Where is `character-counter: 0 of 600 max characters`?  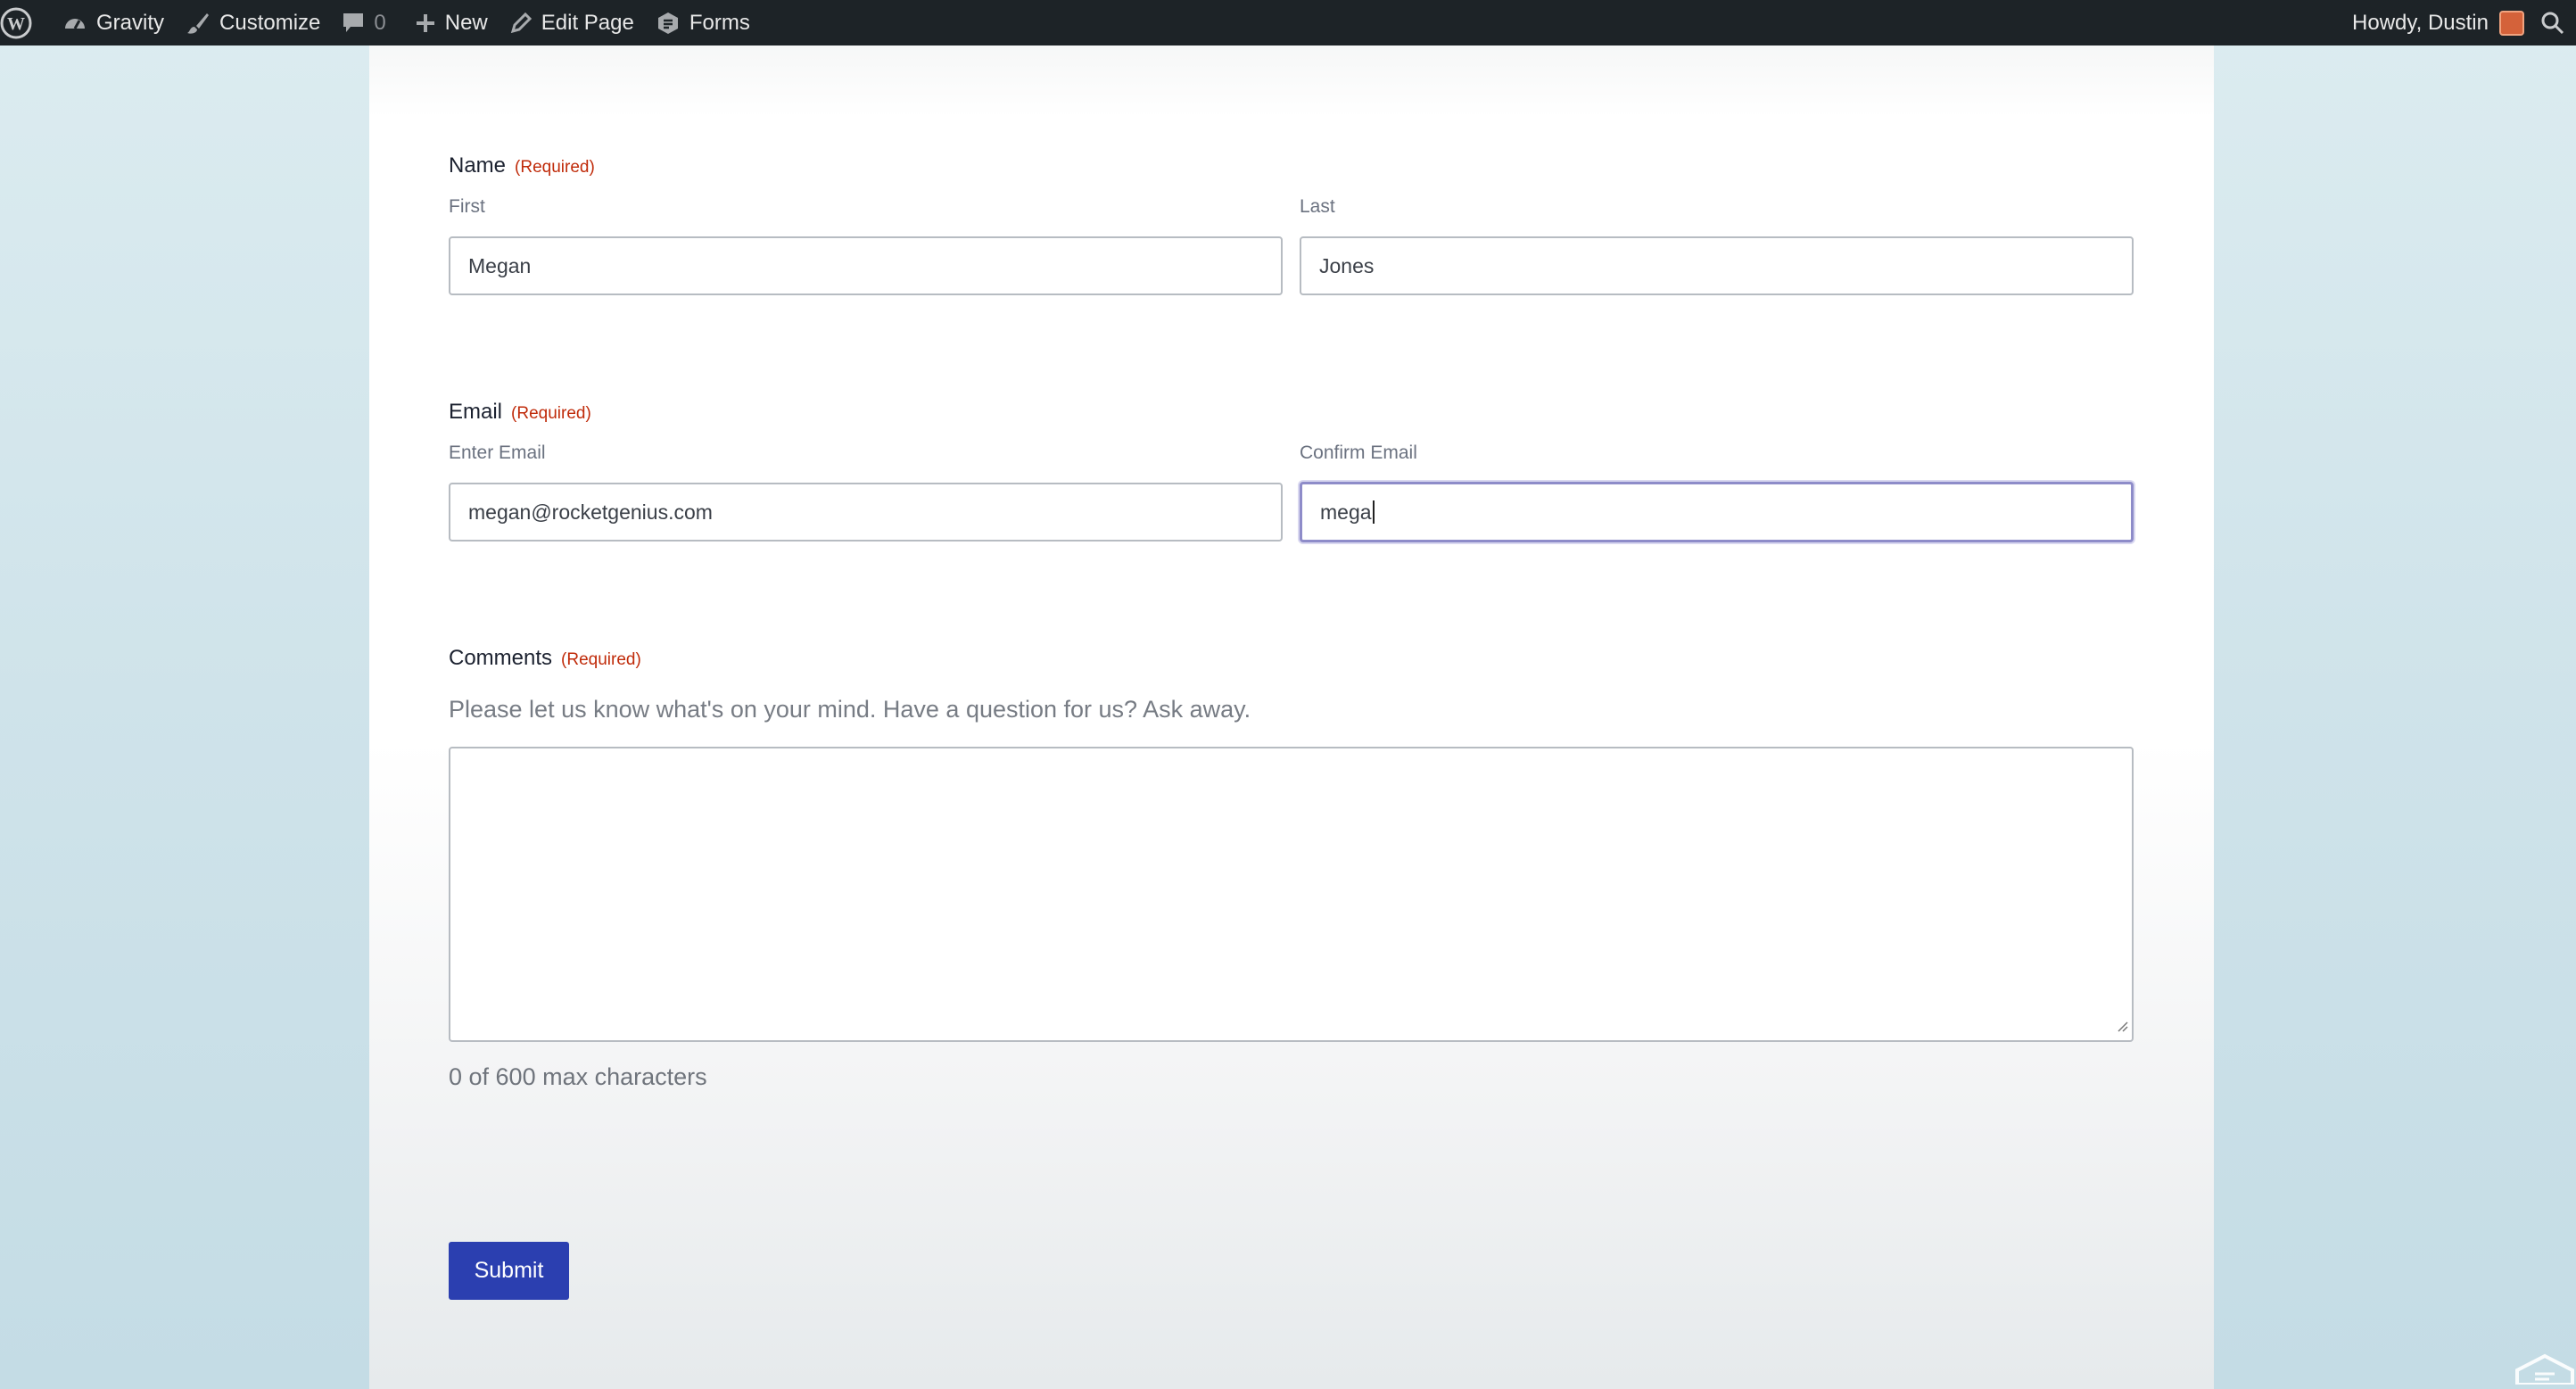
character-counter: 0 of 600 max characters is located at coordinates (578, 1076).